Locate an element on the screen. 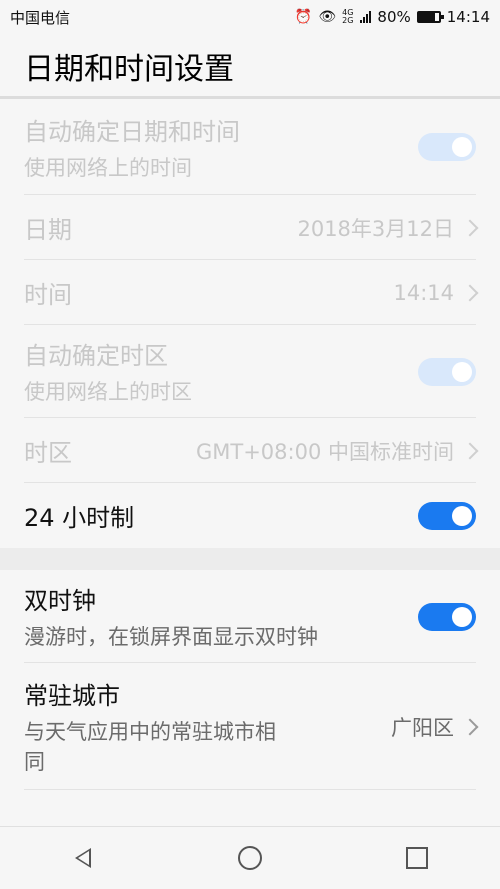  timezone-value: GMT+08:00 中国标准时间 is located at coordinates (324, 451).